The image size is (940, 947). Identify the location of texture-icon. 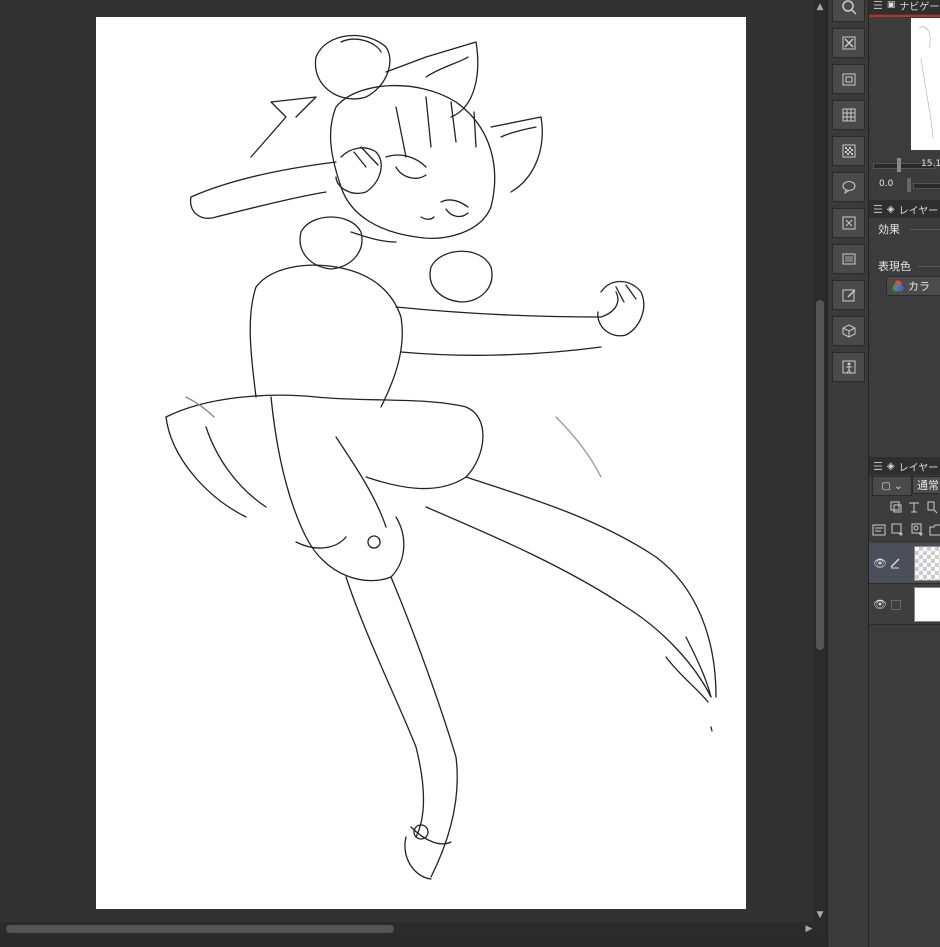
(848, 151).